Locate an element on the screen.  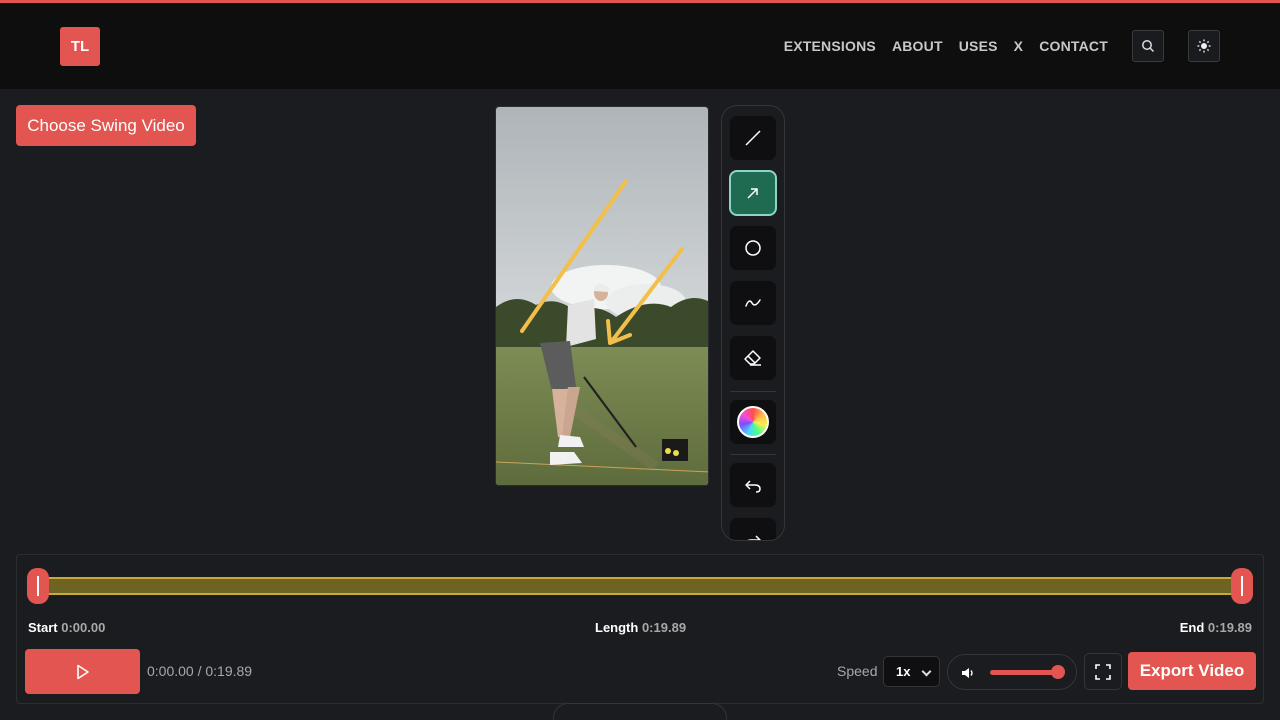
circle-icon is located at coordinates (753, 248).